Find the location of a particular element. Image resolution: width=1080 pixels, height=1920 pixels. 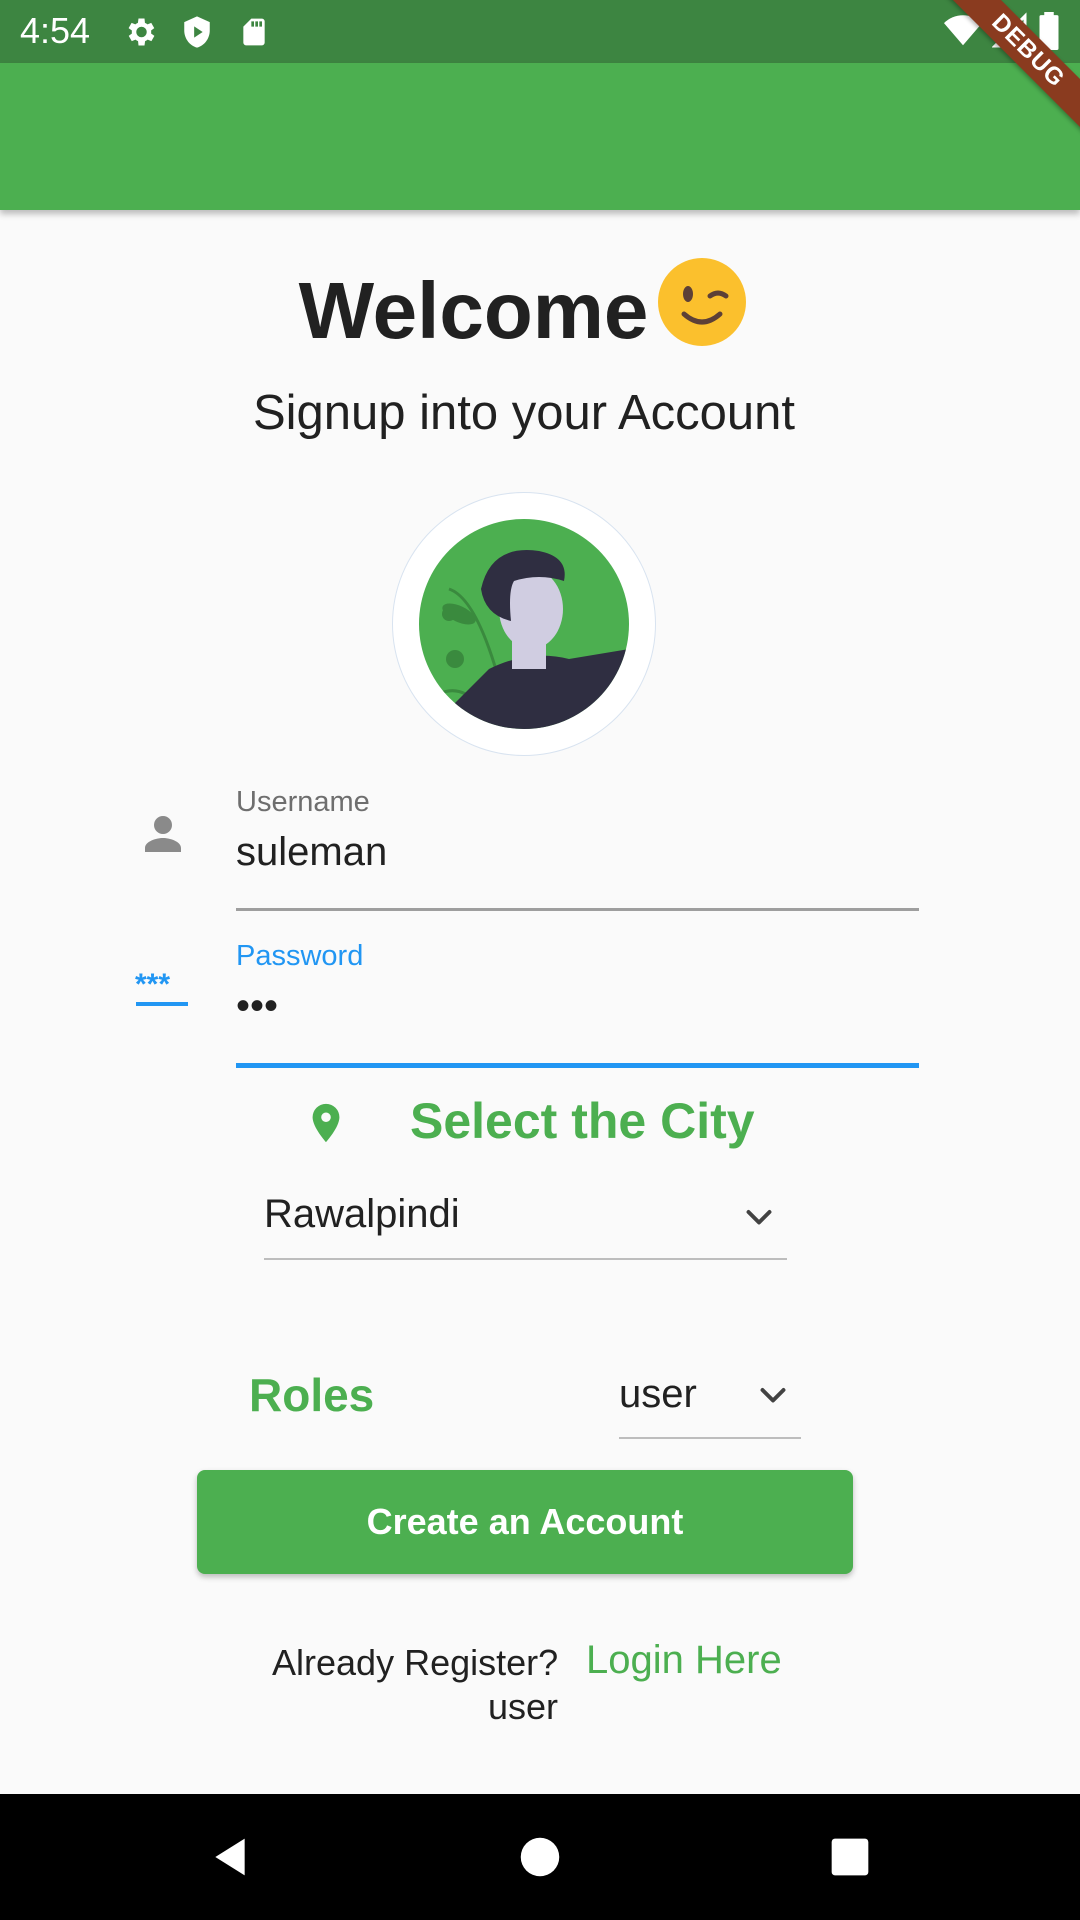

shield-icon is located at coordinates (197, 34).